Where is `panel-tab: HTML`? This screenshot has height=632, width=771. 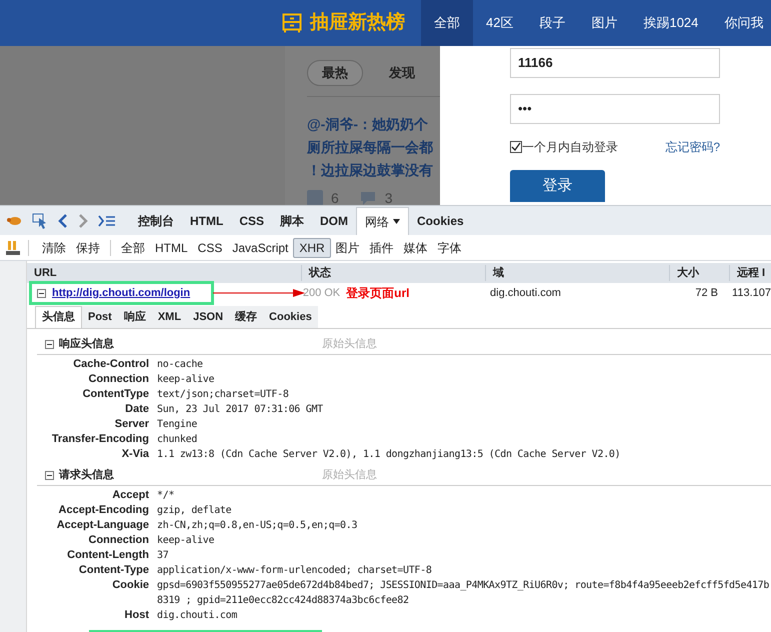
panel-tab: HTML is located at coordinates (207, 221).